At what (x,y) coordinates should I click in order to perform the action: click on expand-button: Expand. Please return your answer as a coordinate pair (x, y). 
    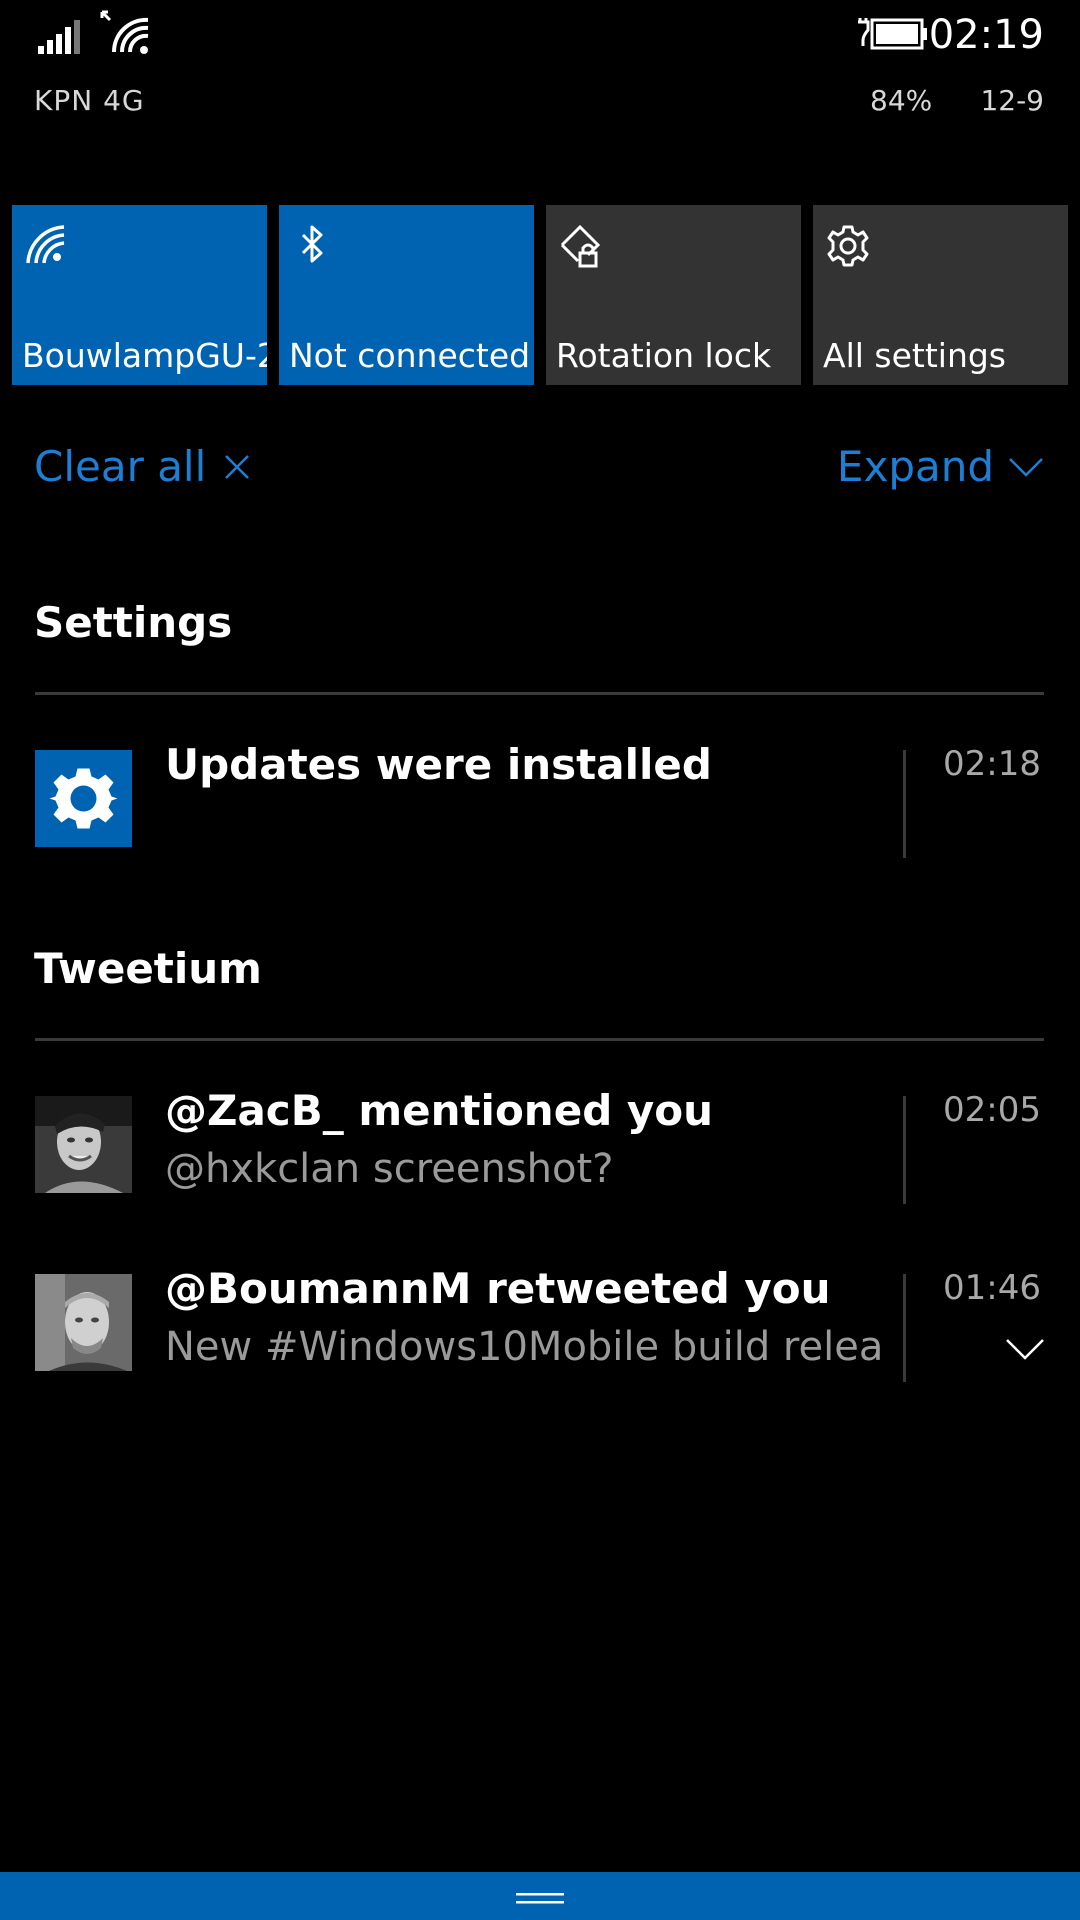
    Looking at the image, I should click on (940, 466).